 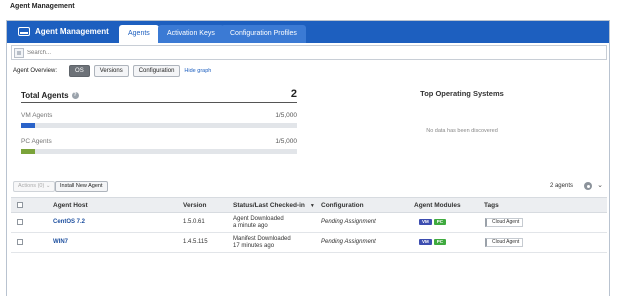 What do you see at coordinates (250, 226) in the screenshot?
I see `agent-last-checked: a minute ago` at bounding box center [250, 226].